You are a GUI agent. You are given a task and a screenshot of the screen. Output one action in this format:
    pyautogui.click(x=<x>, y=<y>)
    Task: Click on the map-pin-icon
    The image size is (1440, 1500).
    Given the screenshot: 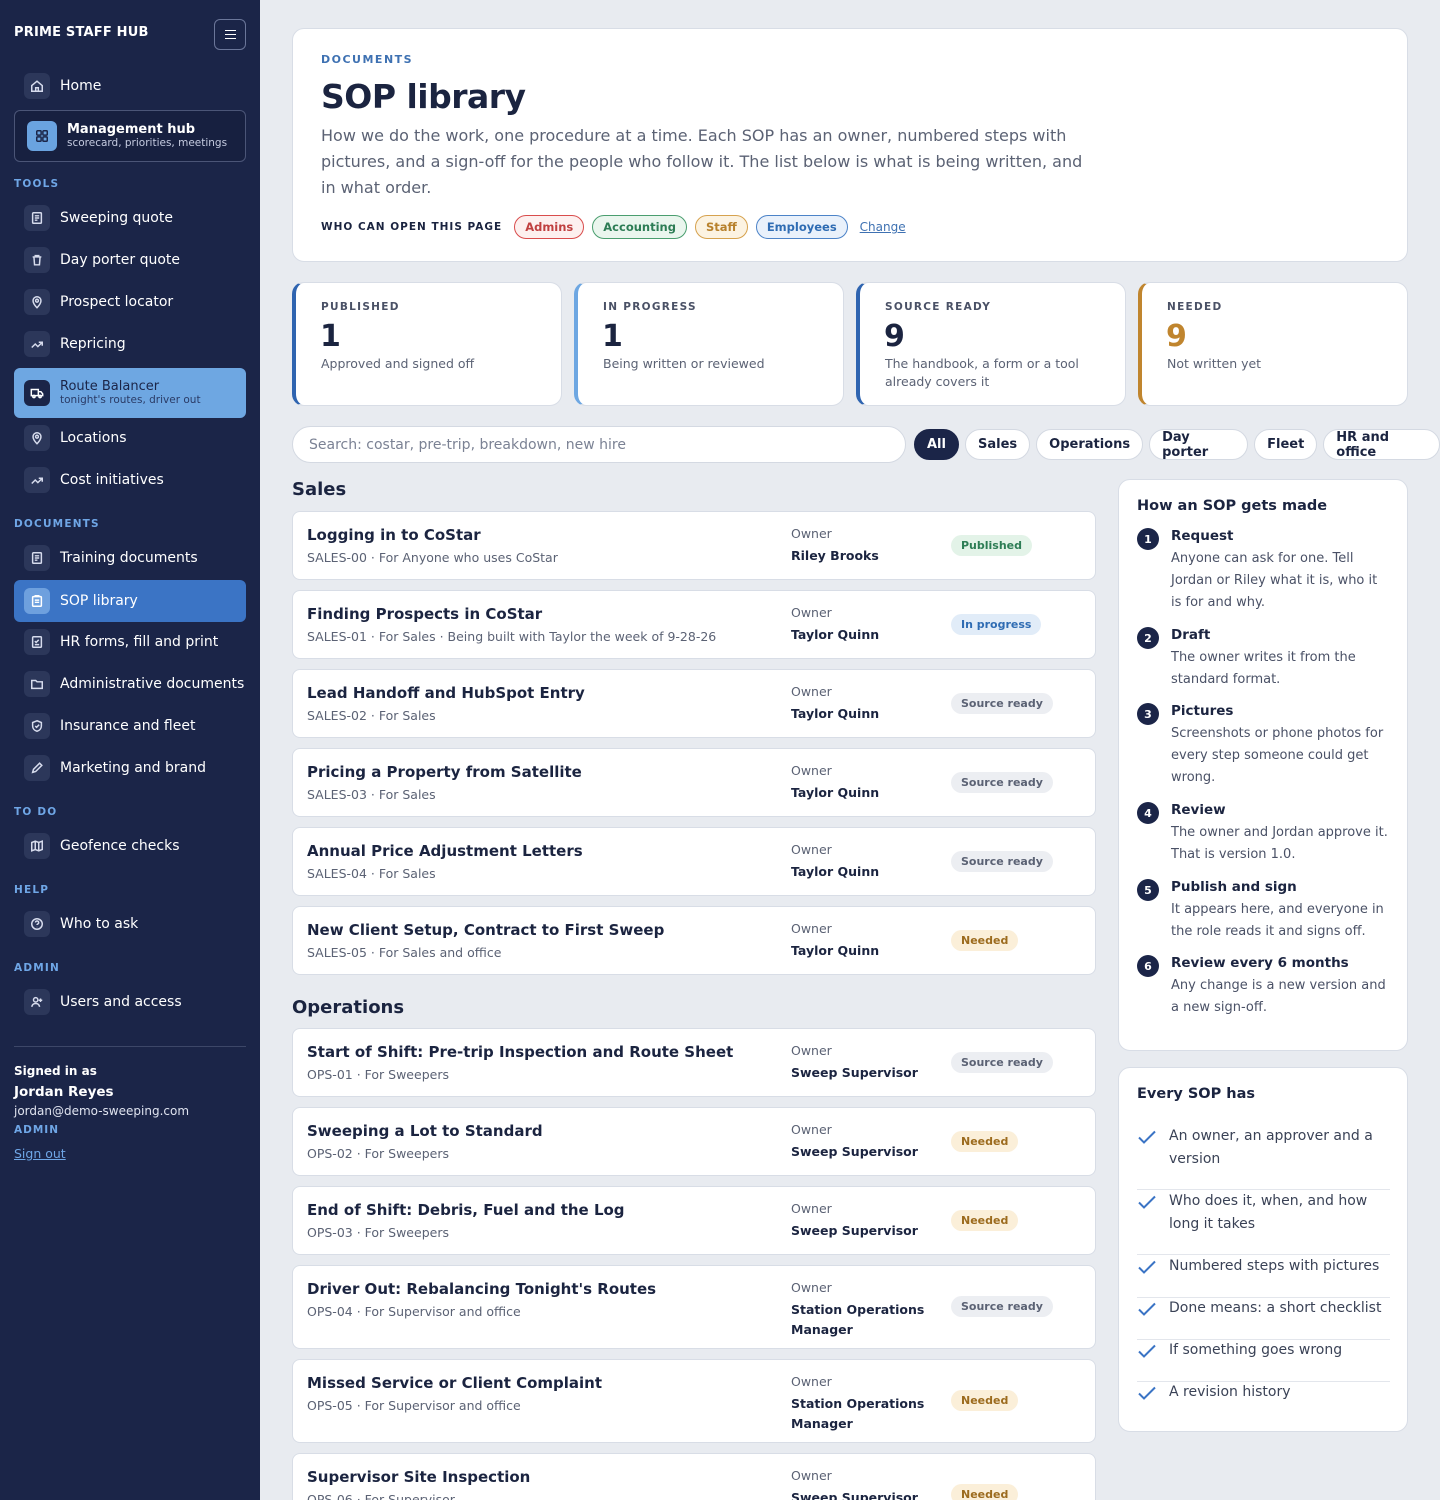 What is the action you would take?
    pyautogui.click(x=37, y=302)
    